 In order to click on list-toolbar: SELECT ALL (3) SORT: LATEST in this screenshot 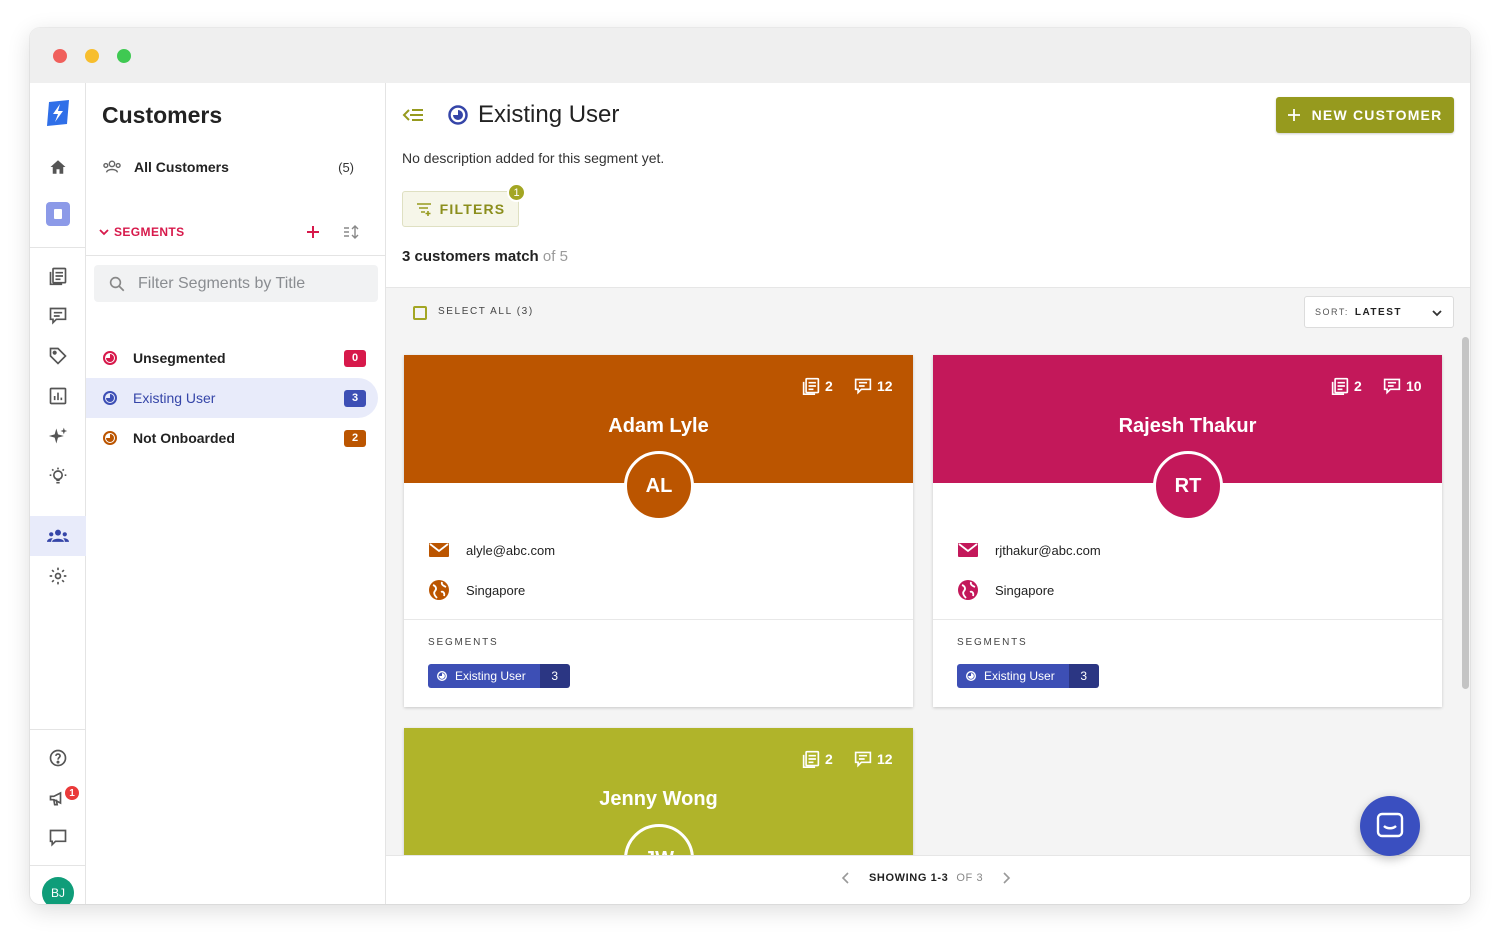, I will do `click(928, 312)`.